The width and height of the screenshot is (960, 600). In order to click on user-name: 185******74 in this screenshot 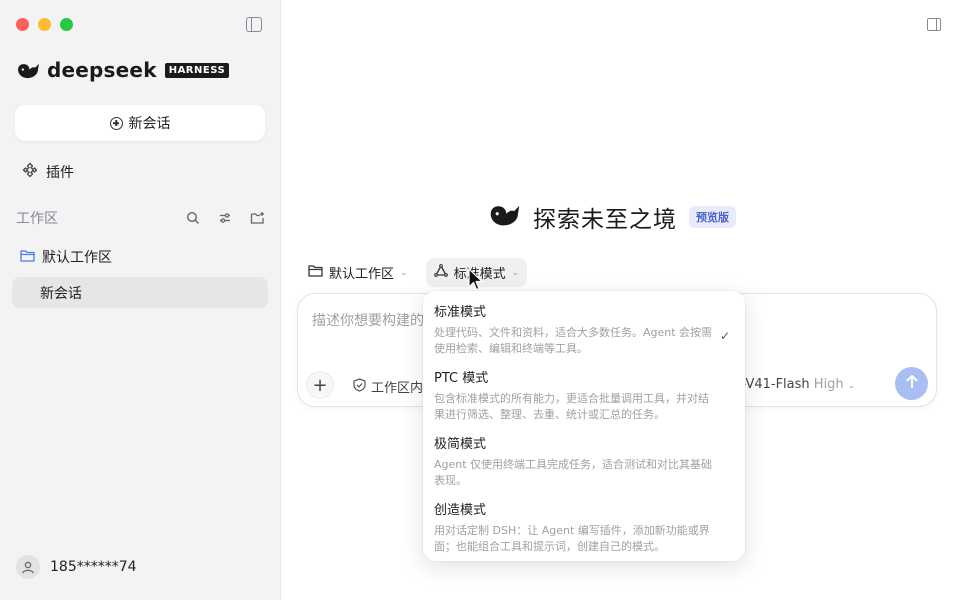, I will do `click(93, 567)`.